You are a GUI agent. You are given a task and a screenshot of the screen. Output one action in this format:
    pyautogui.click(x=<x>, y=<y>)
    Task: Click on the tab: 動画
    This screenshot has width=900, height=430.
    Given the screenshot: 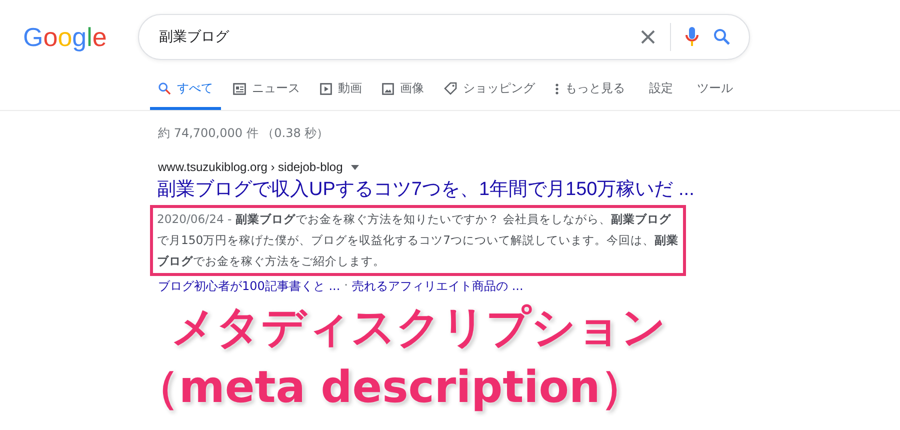 What is the action you would take?
    pyautogui.click(x=341, y=92)
    